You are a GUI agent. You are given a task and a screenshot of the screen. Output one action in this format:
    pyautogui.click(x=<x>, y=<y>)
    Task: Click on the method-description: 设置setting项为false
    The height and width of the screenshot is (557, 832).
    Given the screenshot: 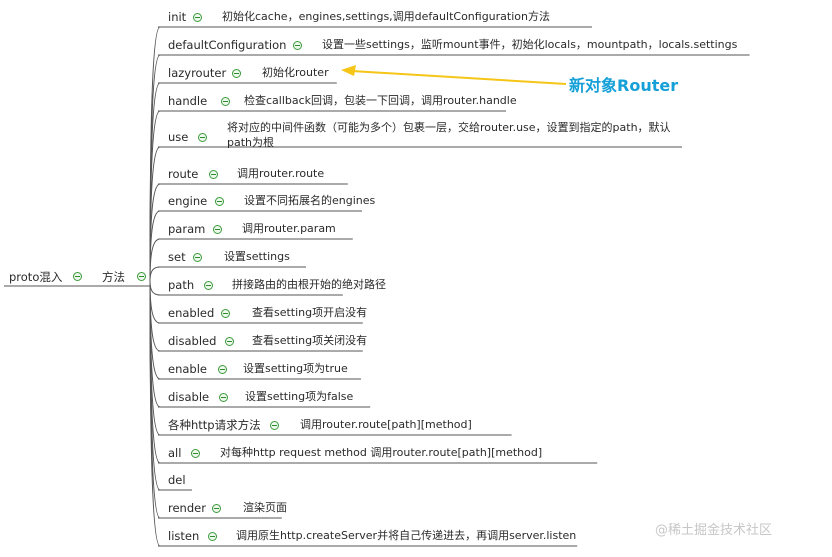 What is the action you would take?
    pyautogui.click(x=299, y=396)
    